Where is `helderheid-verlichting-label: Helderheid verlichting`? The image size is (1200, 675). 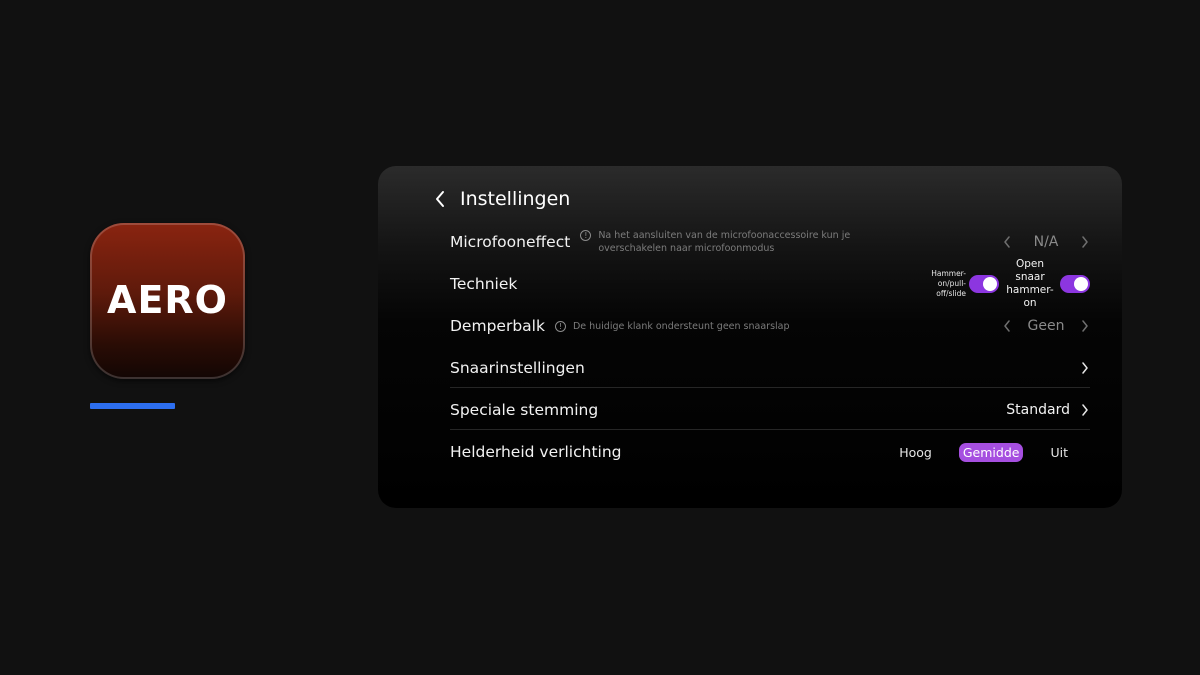
helderheid-verlichting-label: Helderheid verlichting is located at coordinates (536, 452).